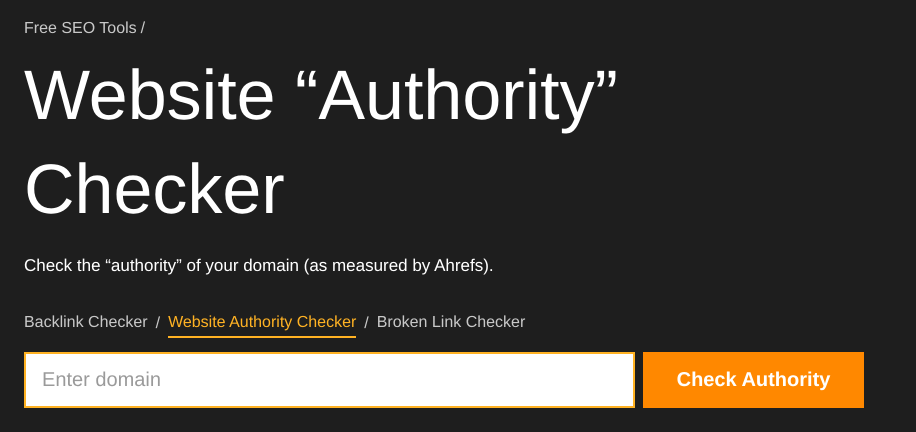 The height and width of the screenshot is (432, 916). I want to click on breadcrumb-link: Free SEO Tools, so click(80, 29).